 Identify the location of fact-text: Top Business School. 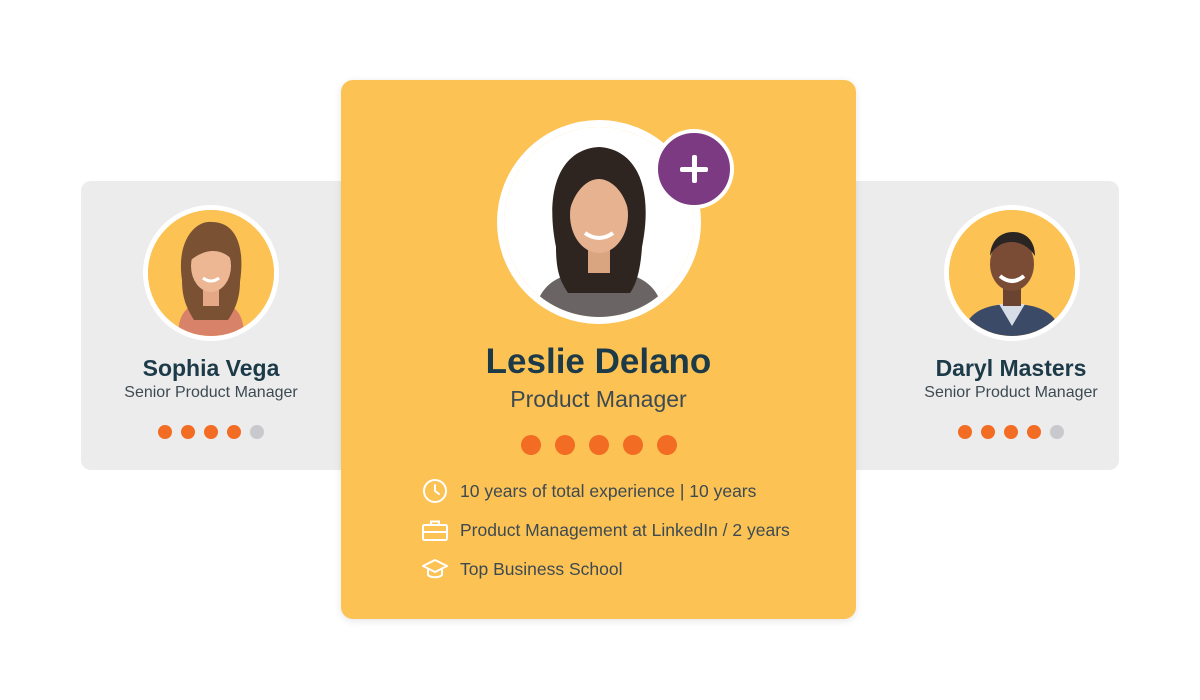
(541, 568).